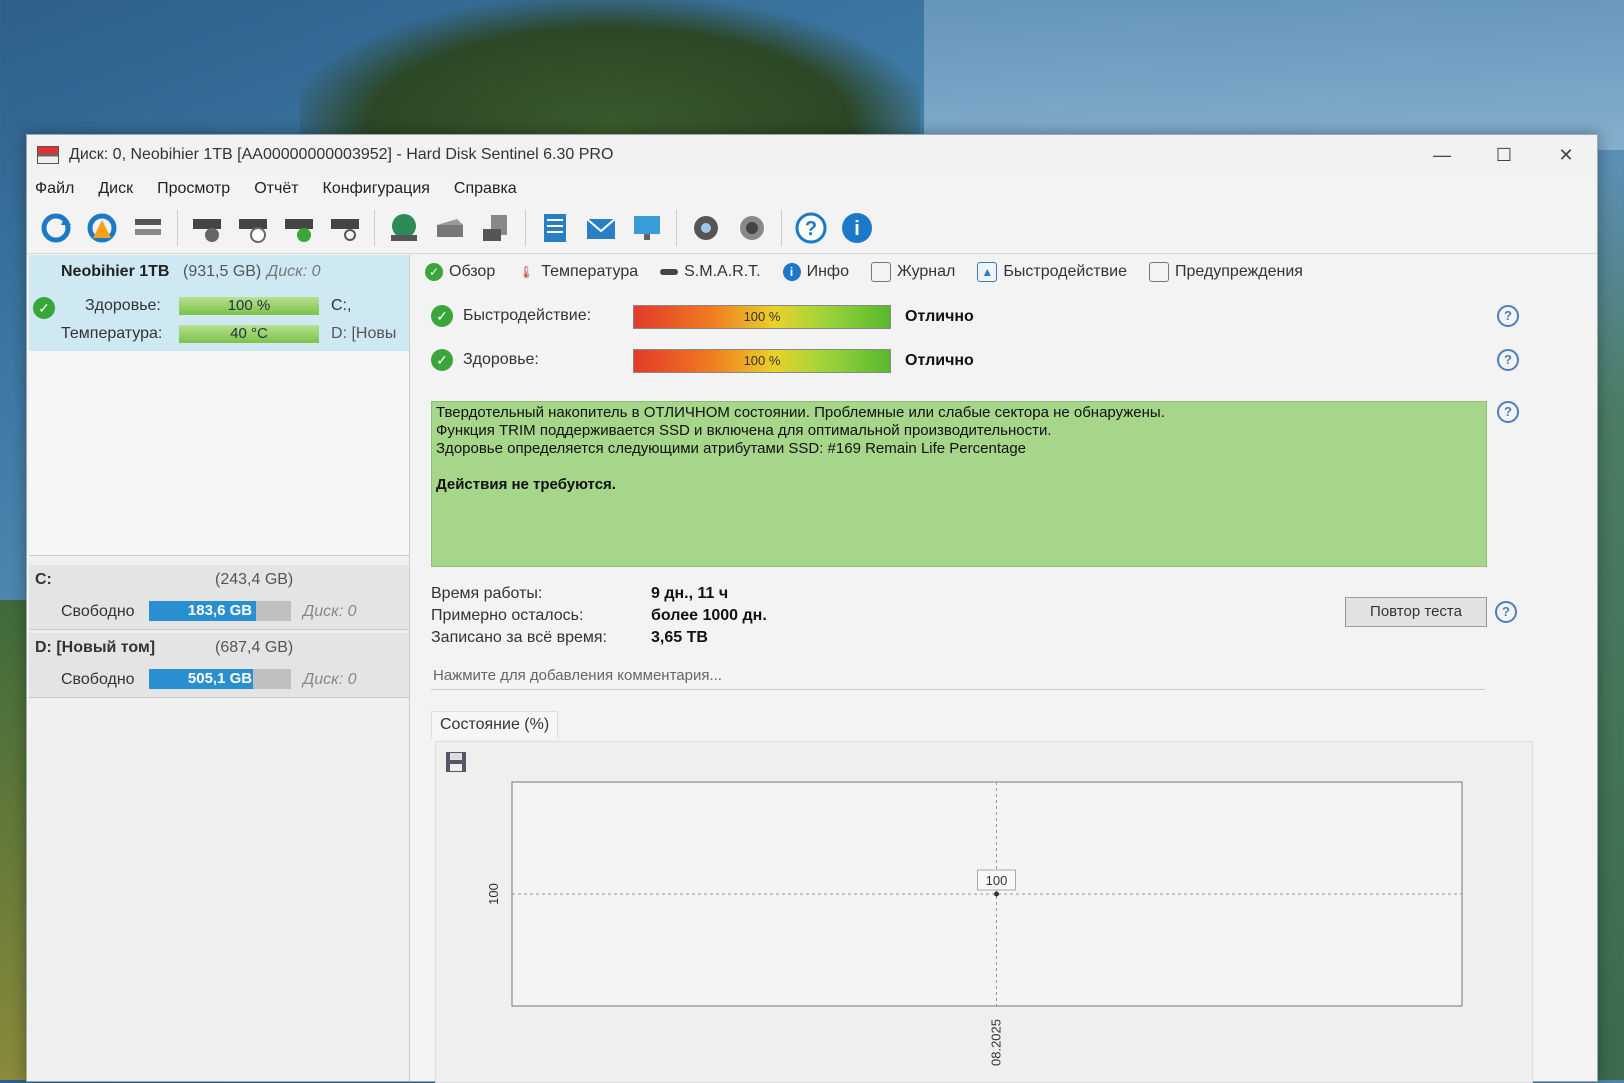 Image resolution: width=1624 pixels, height=1083 pixels. What do you see at coordinates (601, 228) in the screenshot?
I see `mail-icon` at bounding box center [601, 228].